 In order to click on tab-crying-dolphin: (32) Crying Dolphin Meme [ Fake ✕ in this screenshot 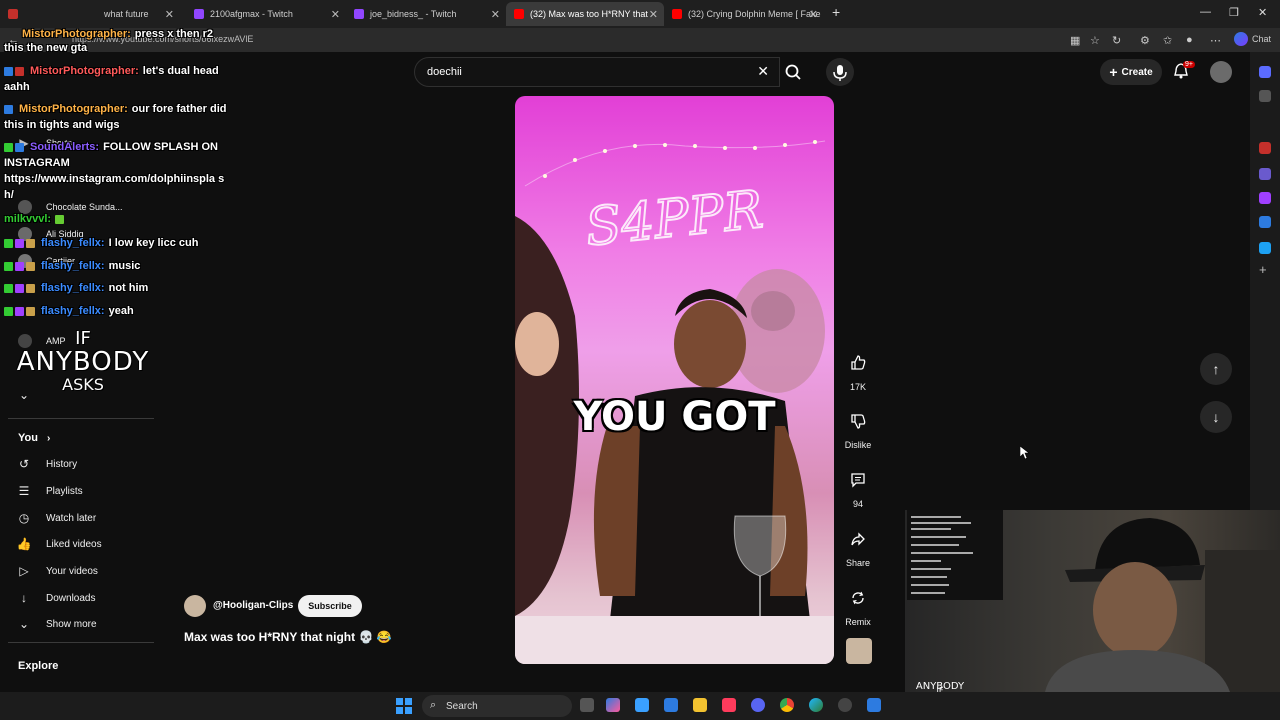, I will do `click(744, 14)`.